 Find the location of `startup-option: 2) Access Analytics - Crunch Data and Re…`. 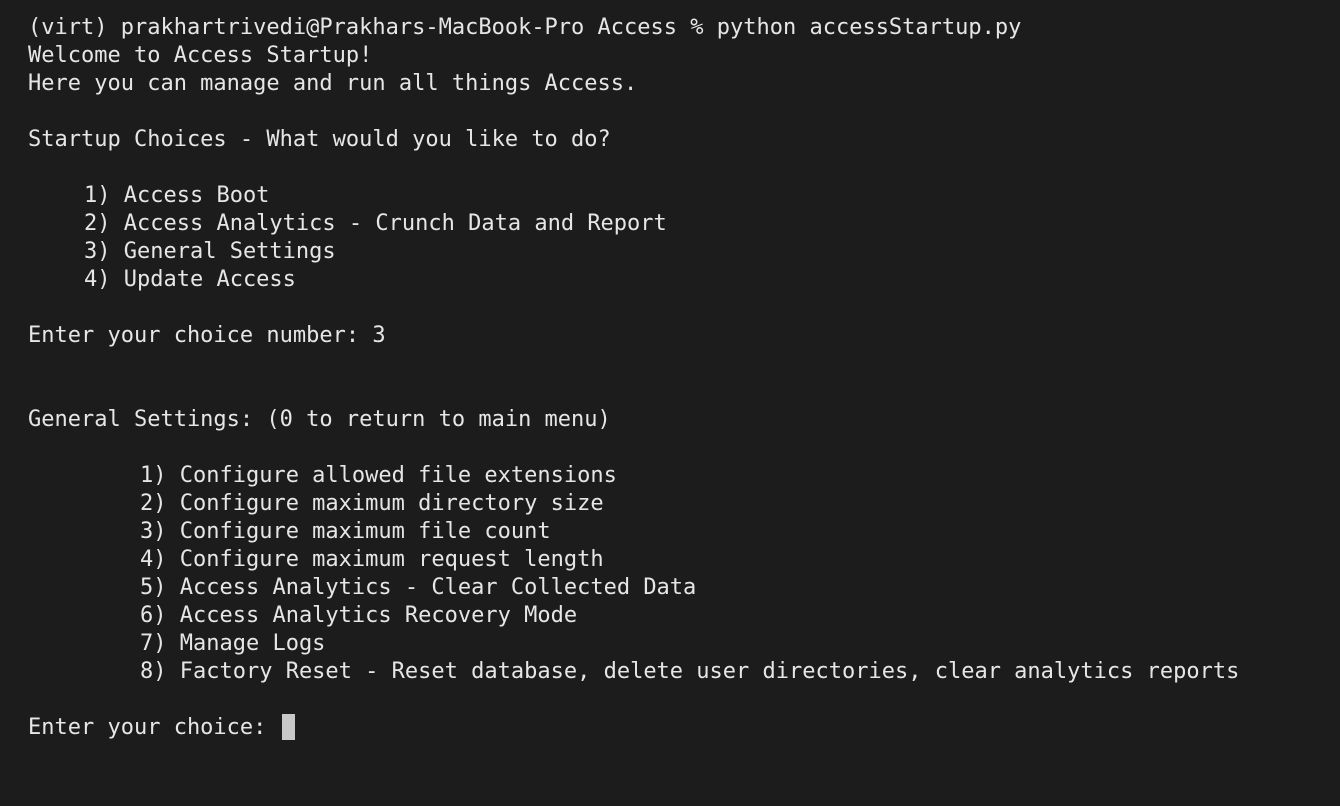

startup-option: 2) Access Analytics - Crunch Data and Re… is located at coordinates (375, 223).